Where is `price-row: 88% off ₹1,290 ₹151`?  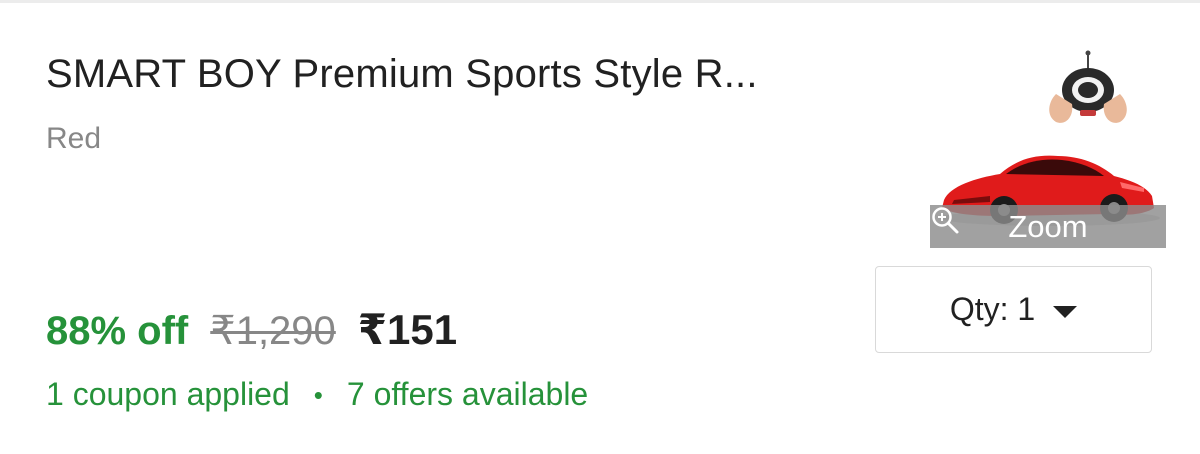 price-row: 88% off ₹1,290 ₹151 is located at coordinates (251, 329).